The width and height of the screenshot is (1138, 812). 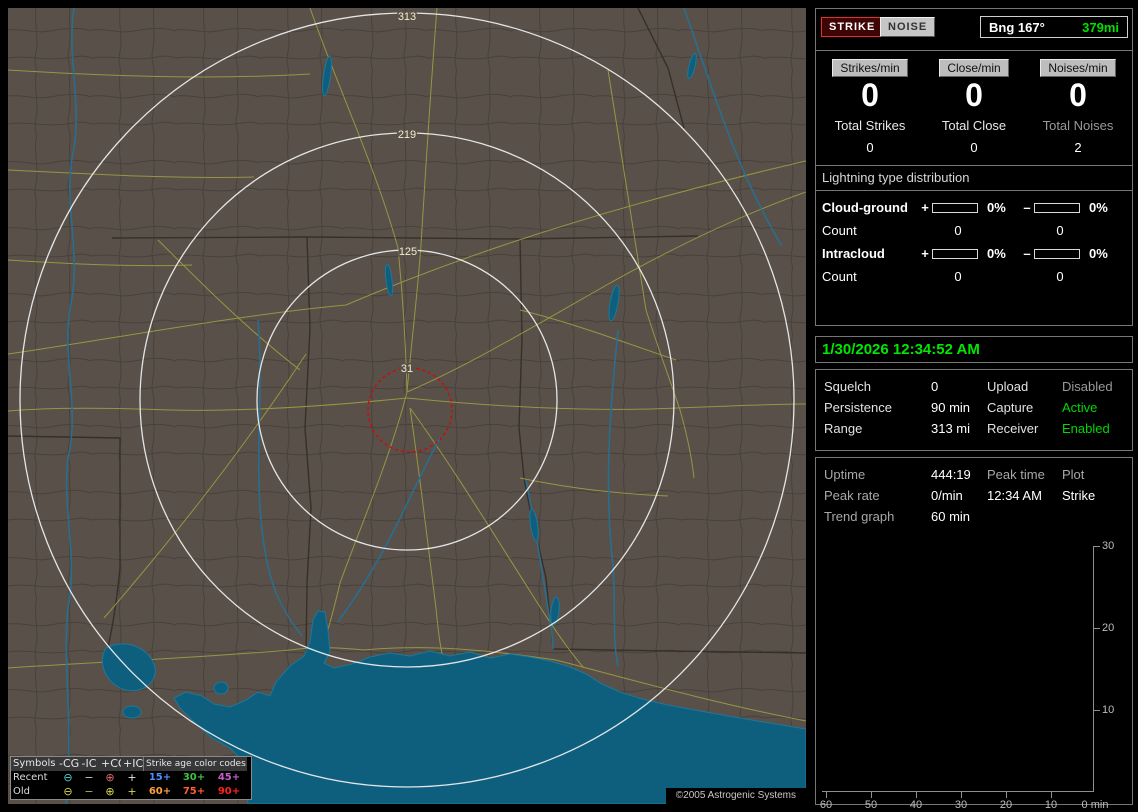 What do you see at coordinates (974, 107) in the screenshot?
I see `close-per-min-column: Close/min 0 Total Close 0` at bounding box center [974, 107].